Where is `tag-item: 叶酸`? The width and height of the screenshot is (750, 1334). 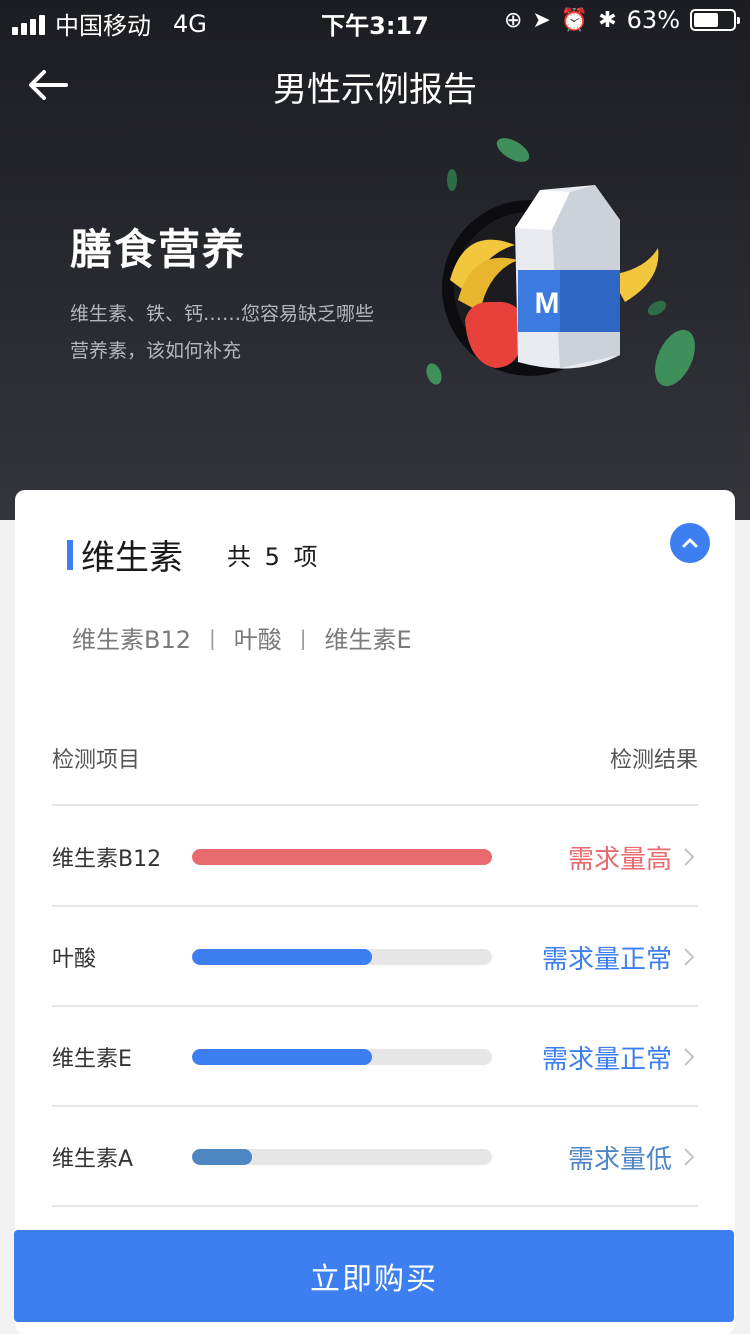 tag-item: 叶酸 is located at coordinates (258, 637).